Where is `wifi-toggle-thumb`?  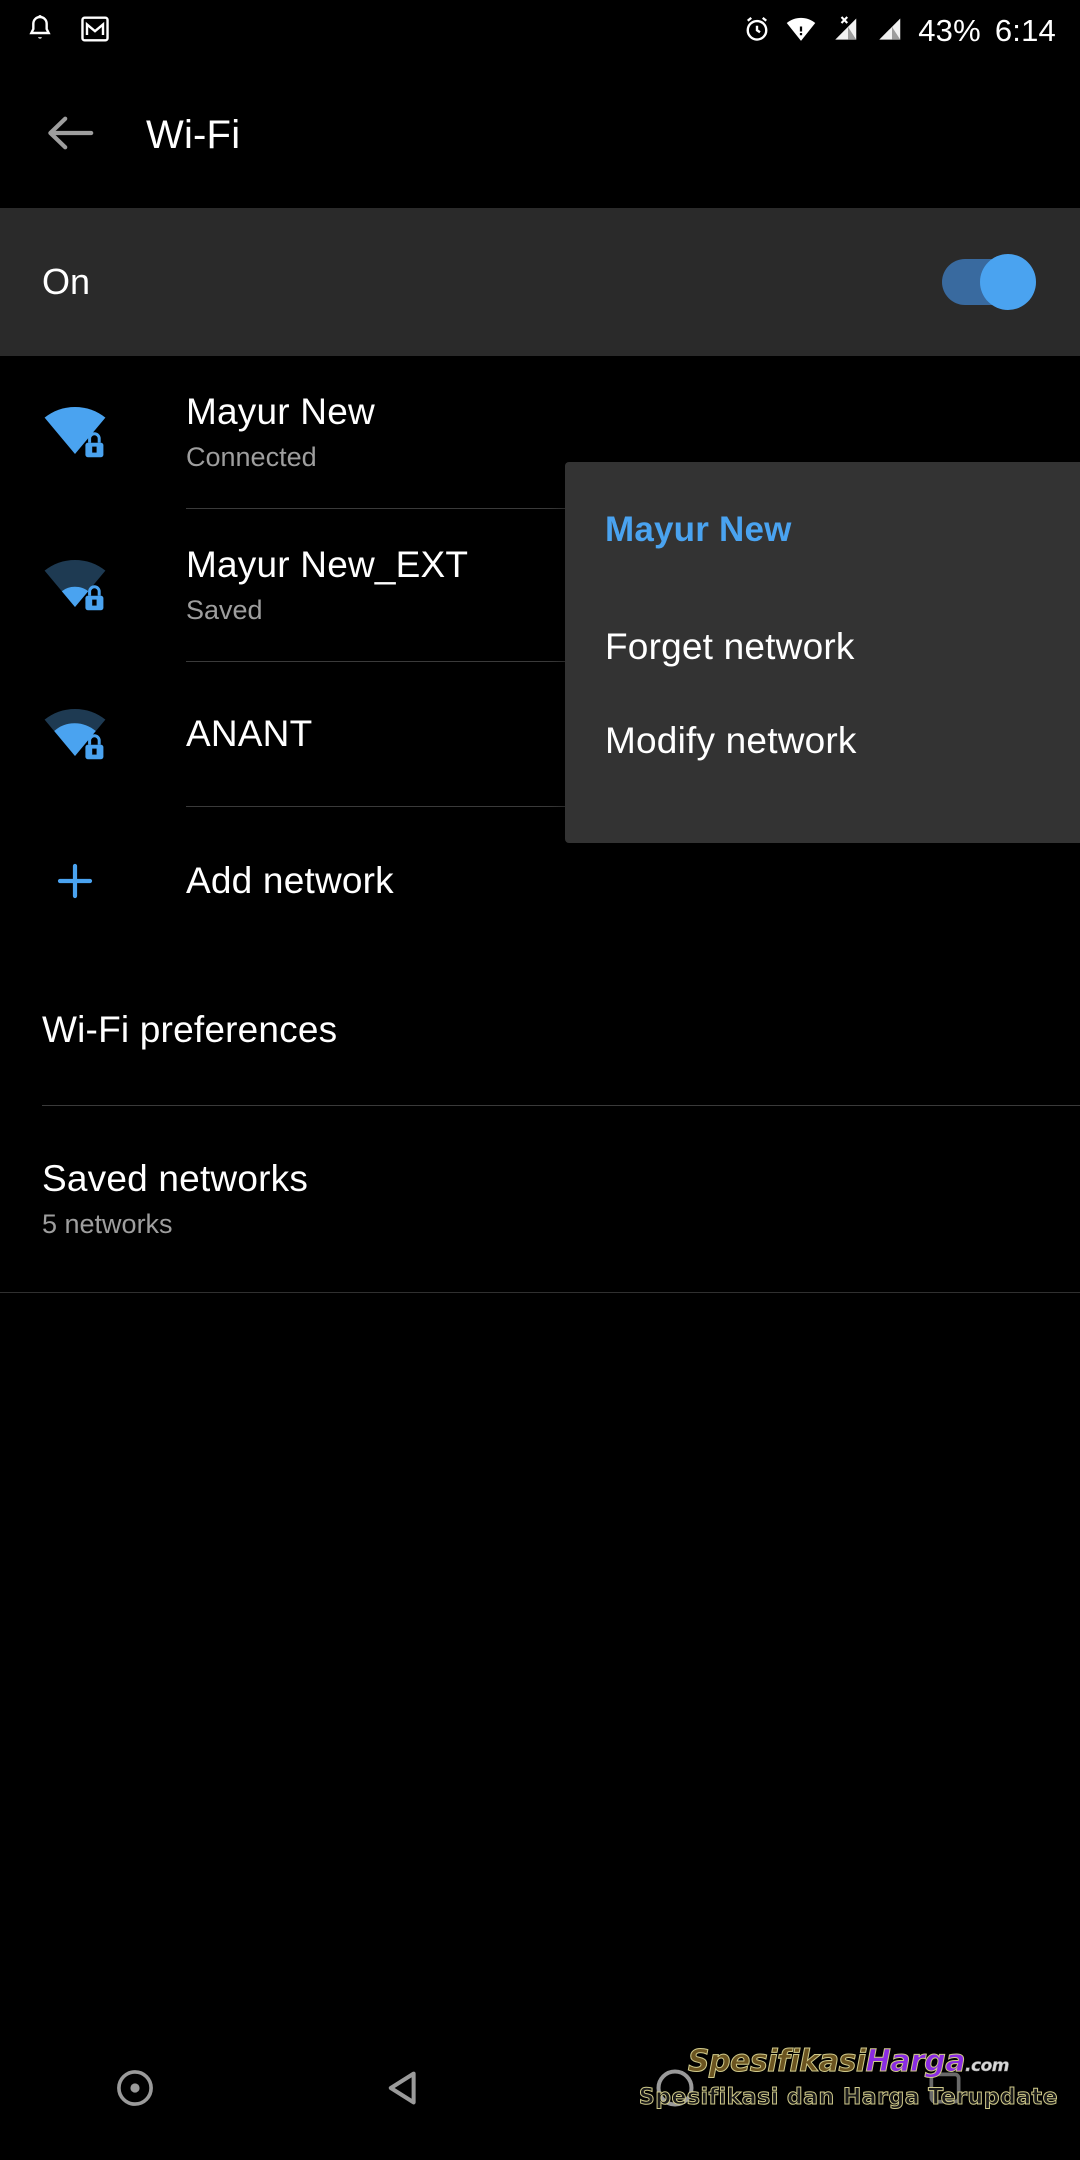 wifi-toggle-thumb is located at coordinates (1008, 282).